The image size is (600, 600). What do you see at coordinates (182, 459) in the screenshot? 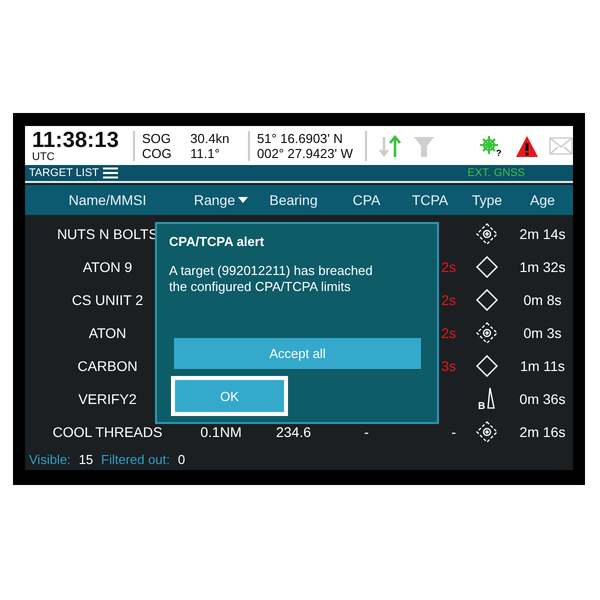
I see `filtered-count: 0` at bounding box center [182, 459].